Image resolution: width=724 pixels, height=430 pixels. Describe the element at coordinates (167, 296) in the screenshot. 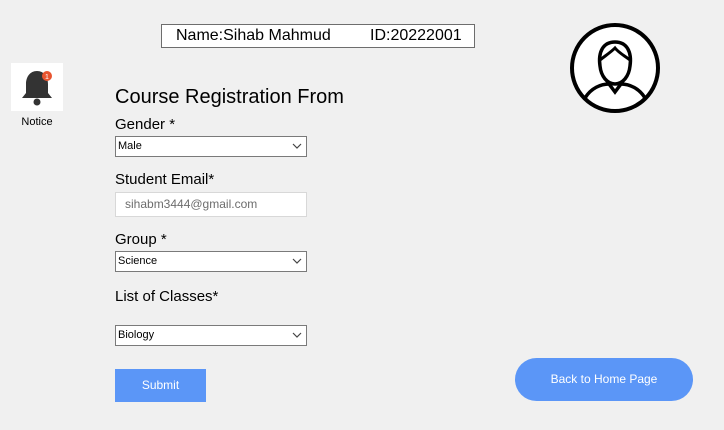

I see `classes-label: List of Classes*` at that location.